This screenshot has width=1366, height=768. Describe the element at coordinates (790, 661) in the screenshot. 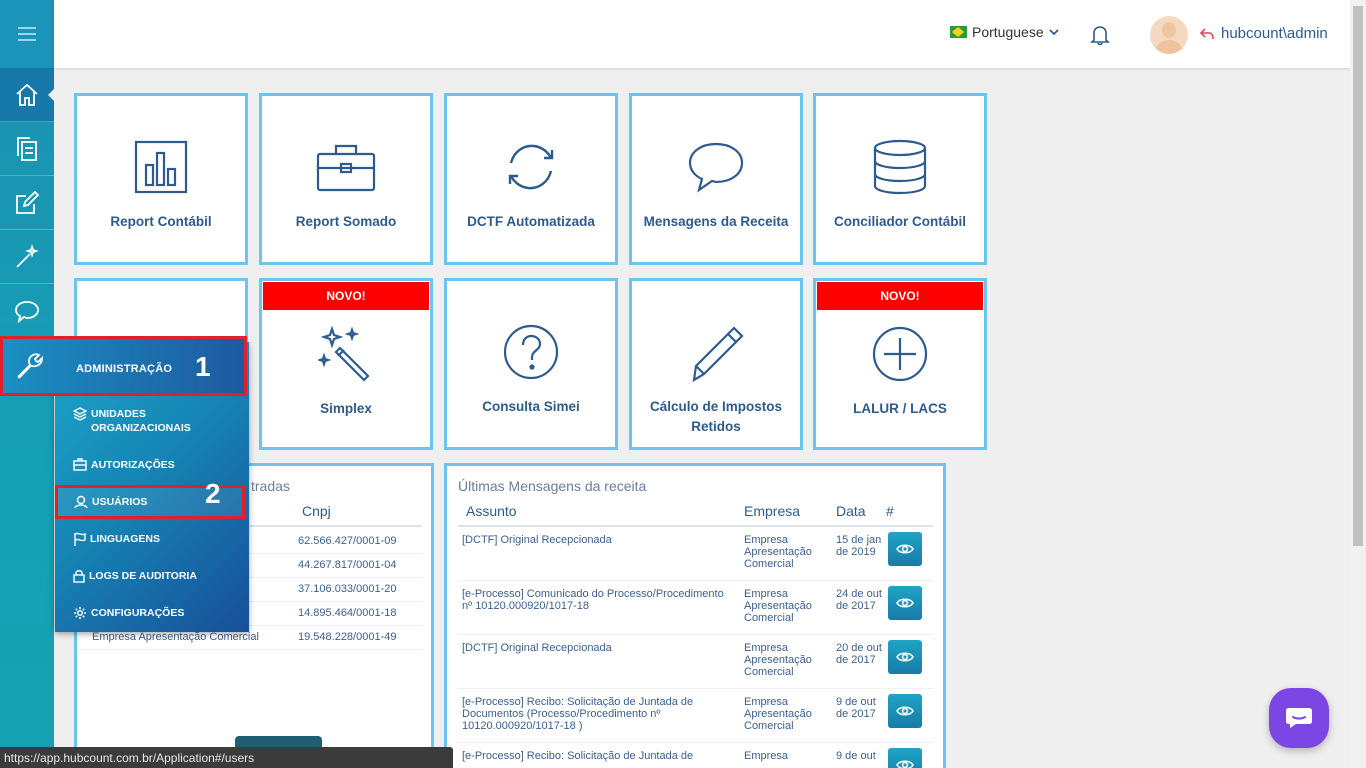

I see `company-cell: Empresa Apresentação Comercial` at that location.